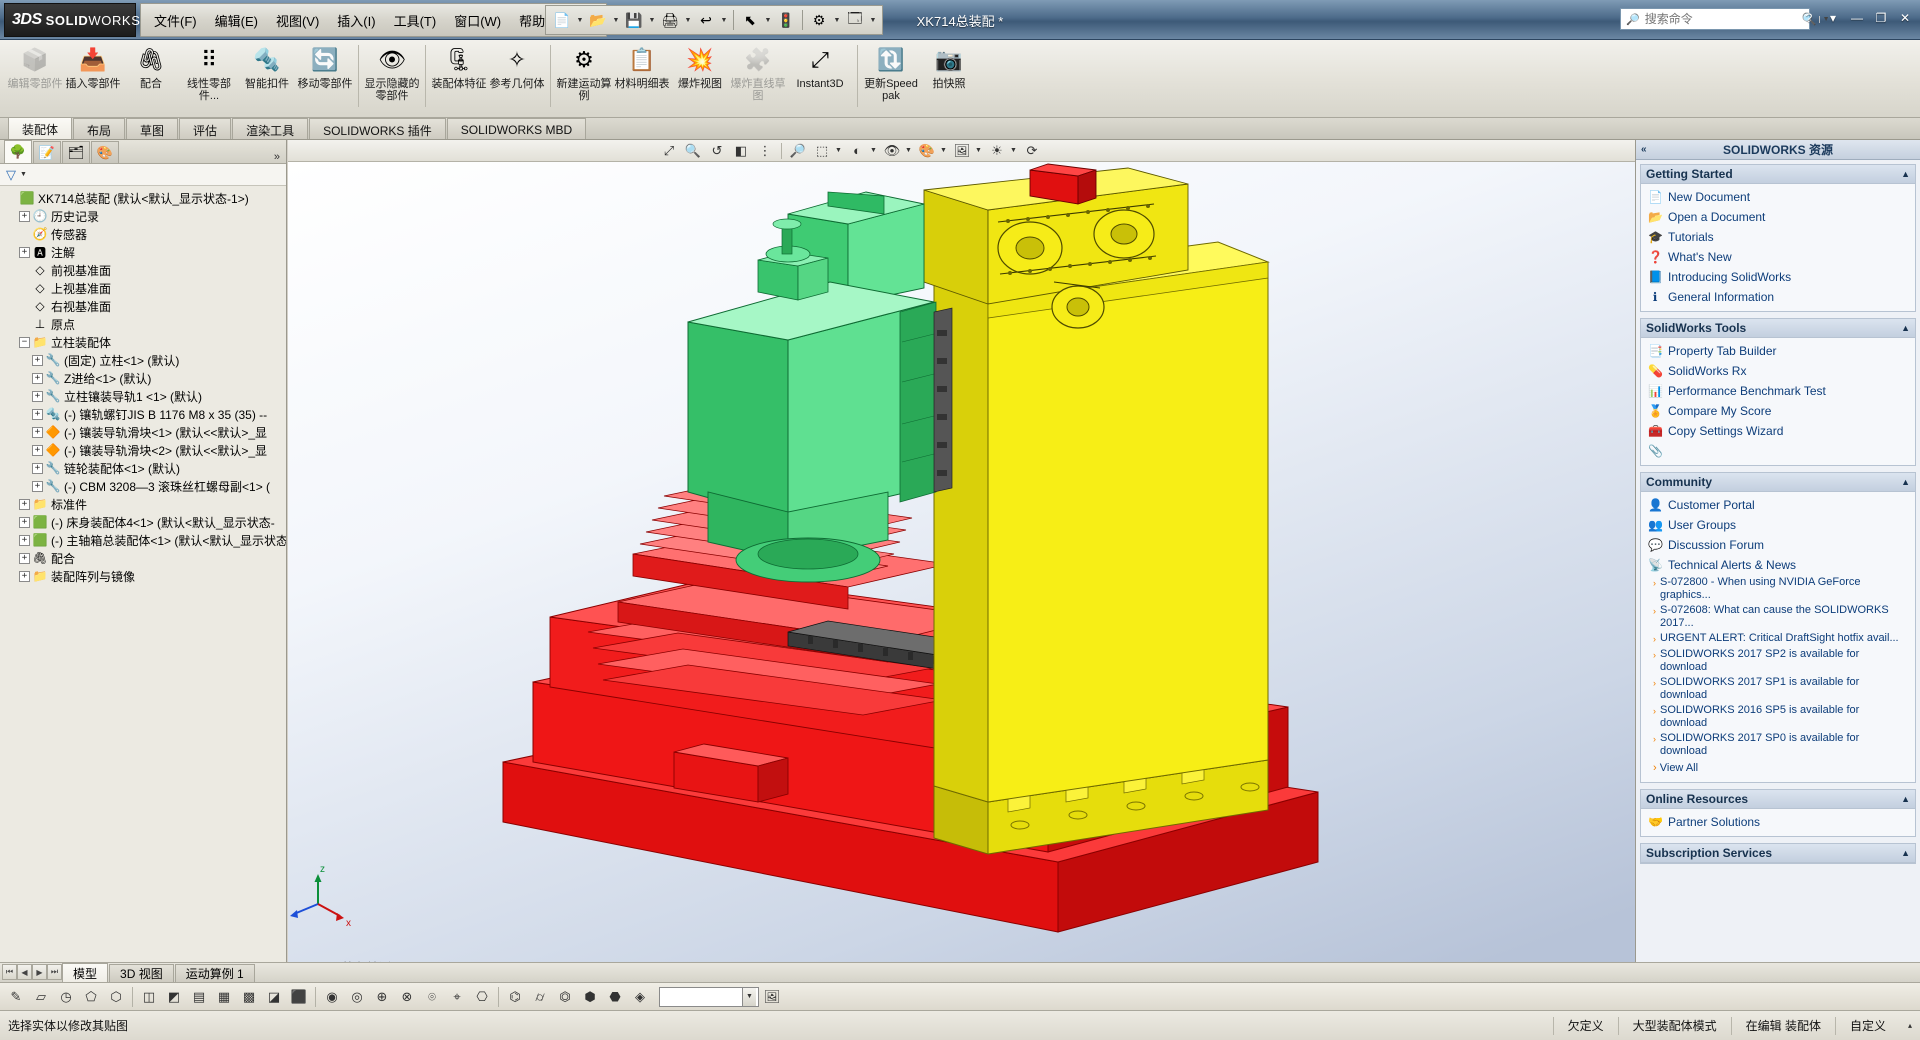 The width and height of the screenshot is (1920, 1040). Describe the element at coordinates (700, 77) in the screenshot. I see `exploded-view-button: 💥 爆炸视图` at that location.